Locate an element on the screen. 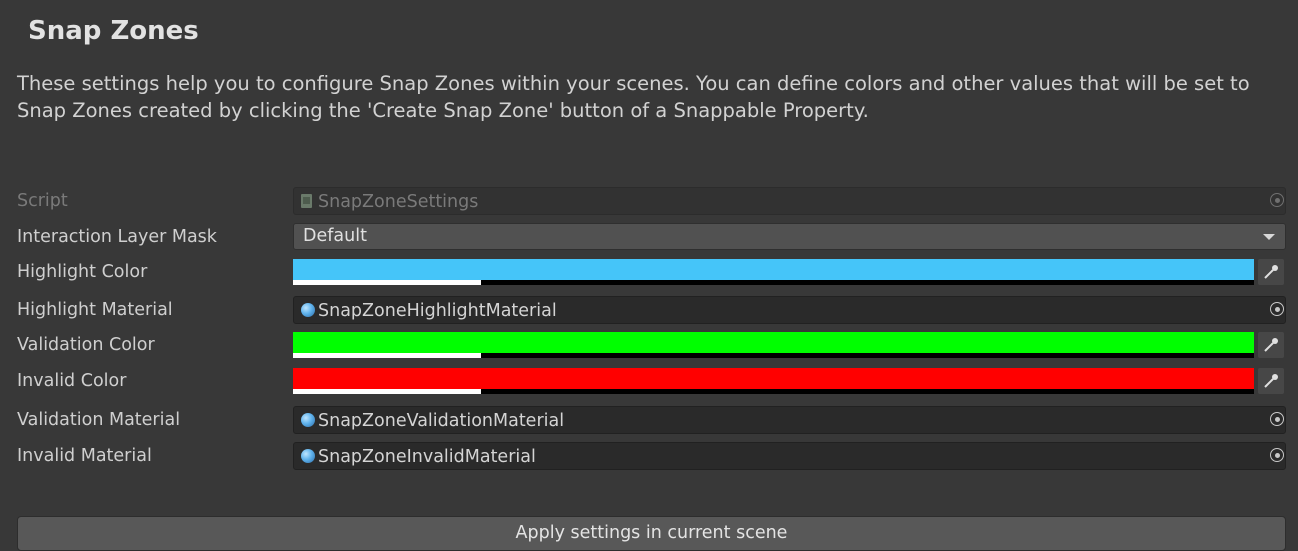 The height and width of the screenshot is (551, 1298). dropdown-arrow-icon is located at coordinates (1269, 237).